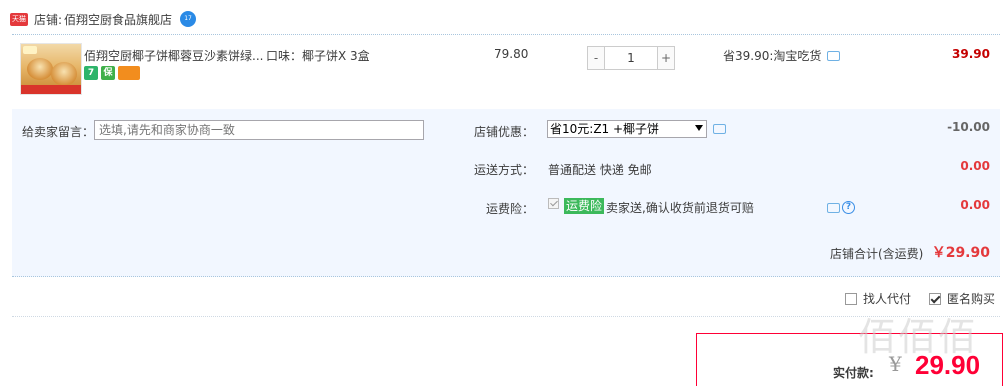 The height and width of the screenshot is (386, 1007). I want to click on shop-label: 店铺:, so click(48, 19).